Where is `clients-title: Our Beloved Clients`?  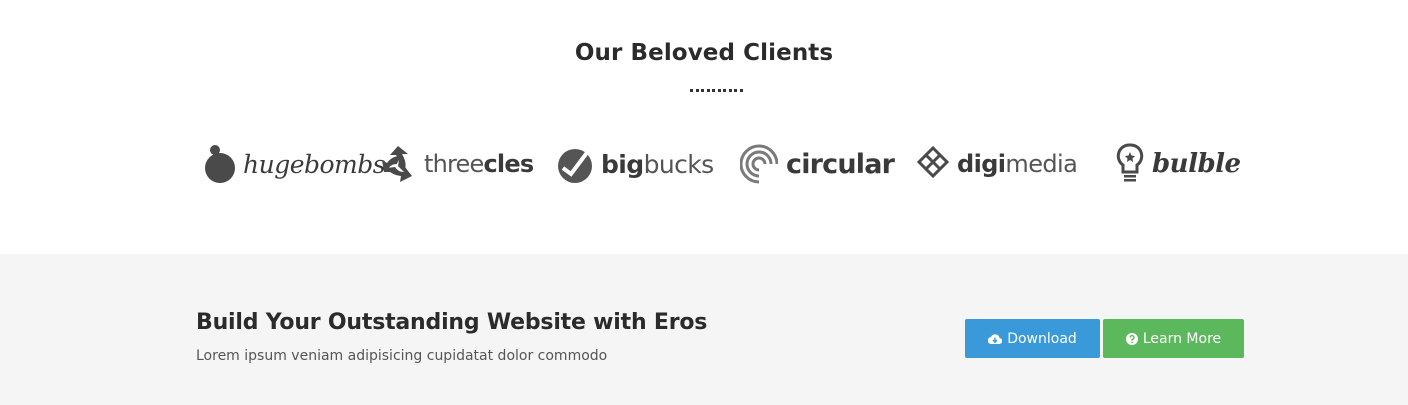
clients-title: Our Beloved Clients is located at coordinates (704, 53).